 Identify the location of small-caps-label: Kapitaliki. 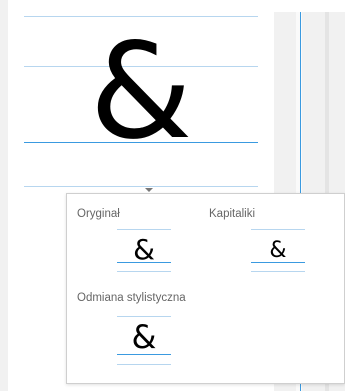
(232, 214).